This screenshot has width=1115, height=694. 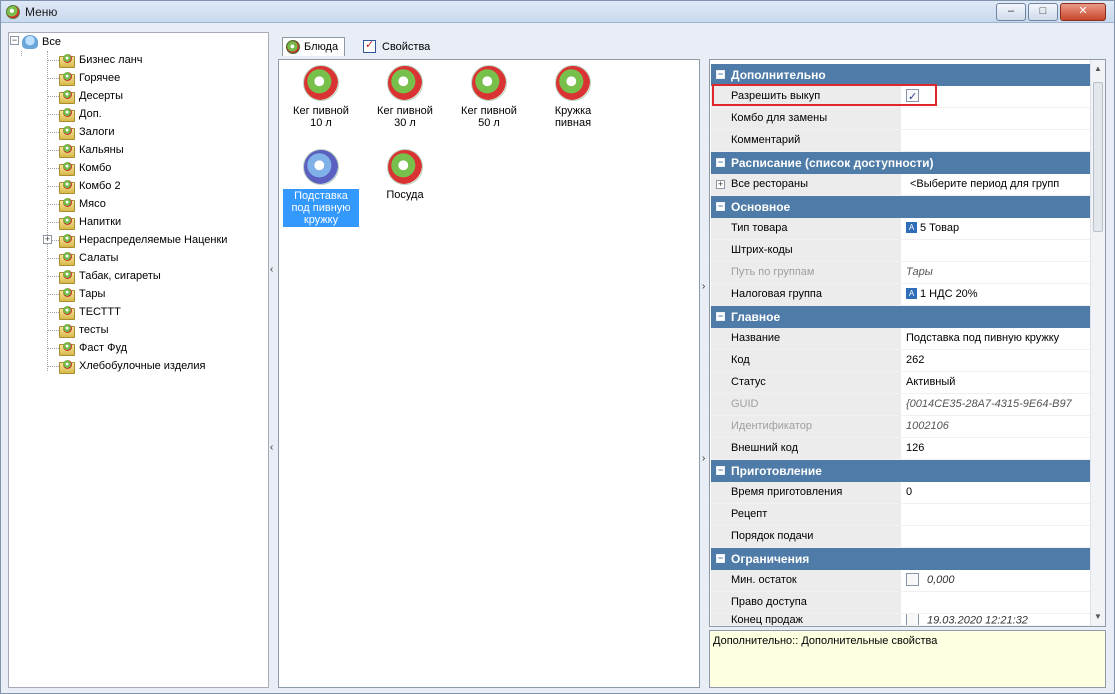 I want to click on tree-item: Хлебобулочные изделия, so click(x=132, y=366).